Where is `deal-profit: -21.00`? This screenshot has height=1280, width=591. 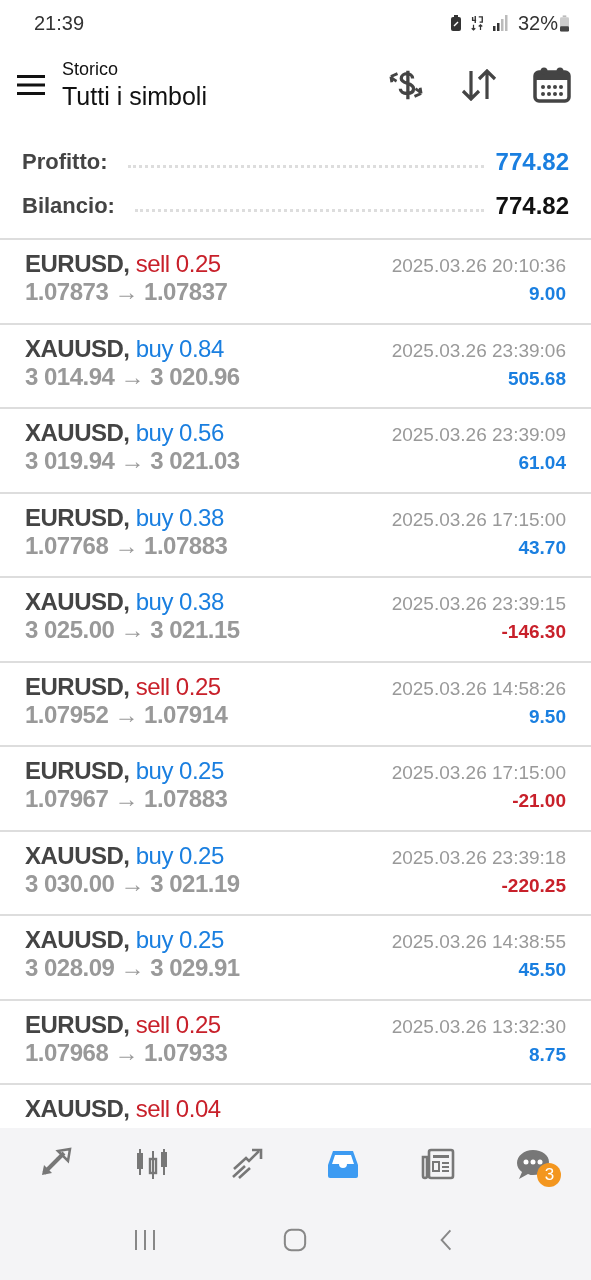
deal-profit: -21.00 is located at coordinates (539, 801).